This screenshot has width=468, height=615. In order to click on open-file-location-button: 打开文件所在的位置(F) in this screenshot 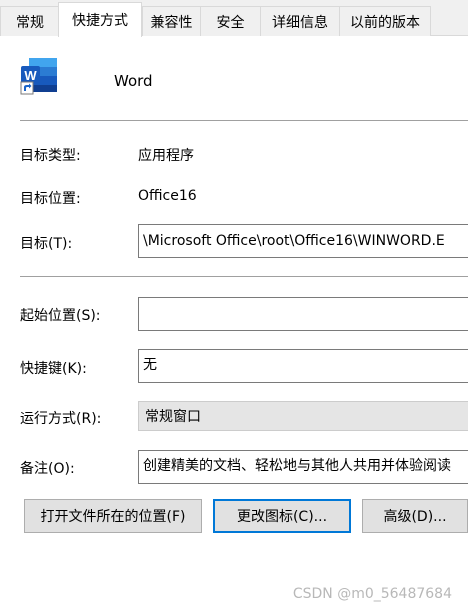, I will do `click(113, 516)`.